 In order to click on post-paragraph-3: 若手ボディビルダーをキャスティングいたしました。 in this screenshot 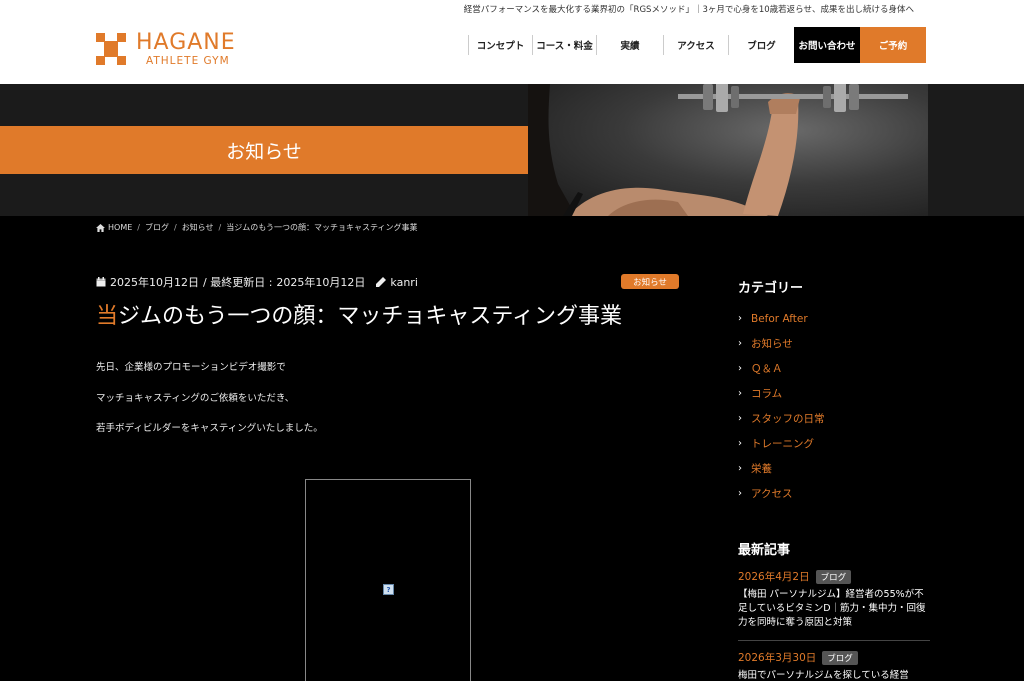, I will do `click(209, 428)`.